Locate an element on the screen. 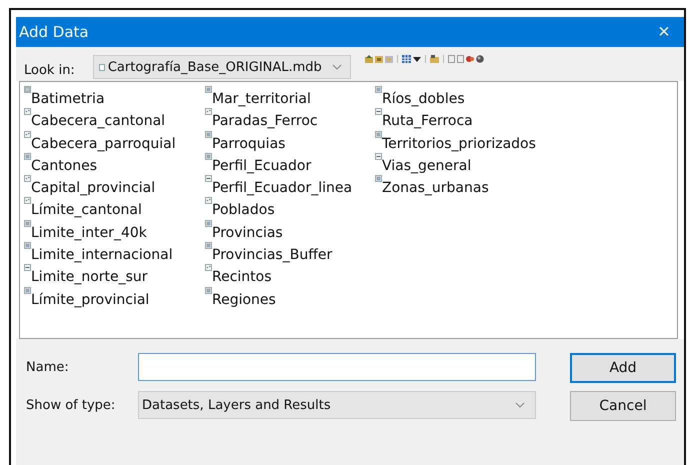  list-item: Limite_norte_sur is located at coordinates (114, 275).